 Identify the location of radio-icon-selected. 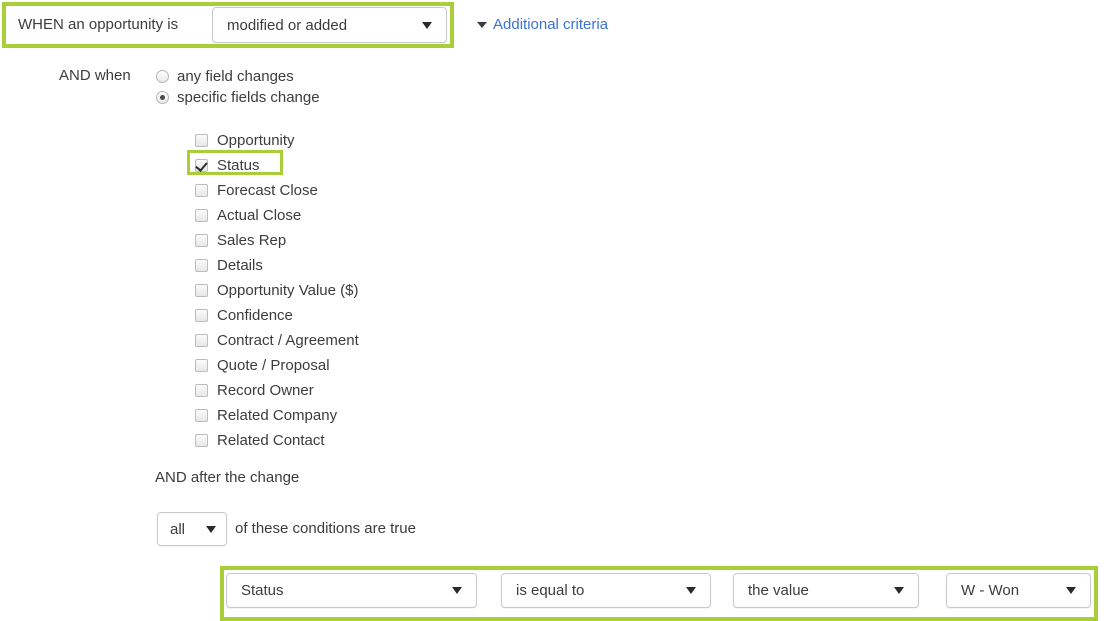
(162, 97).